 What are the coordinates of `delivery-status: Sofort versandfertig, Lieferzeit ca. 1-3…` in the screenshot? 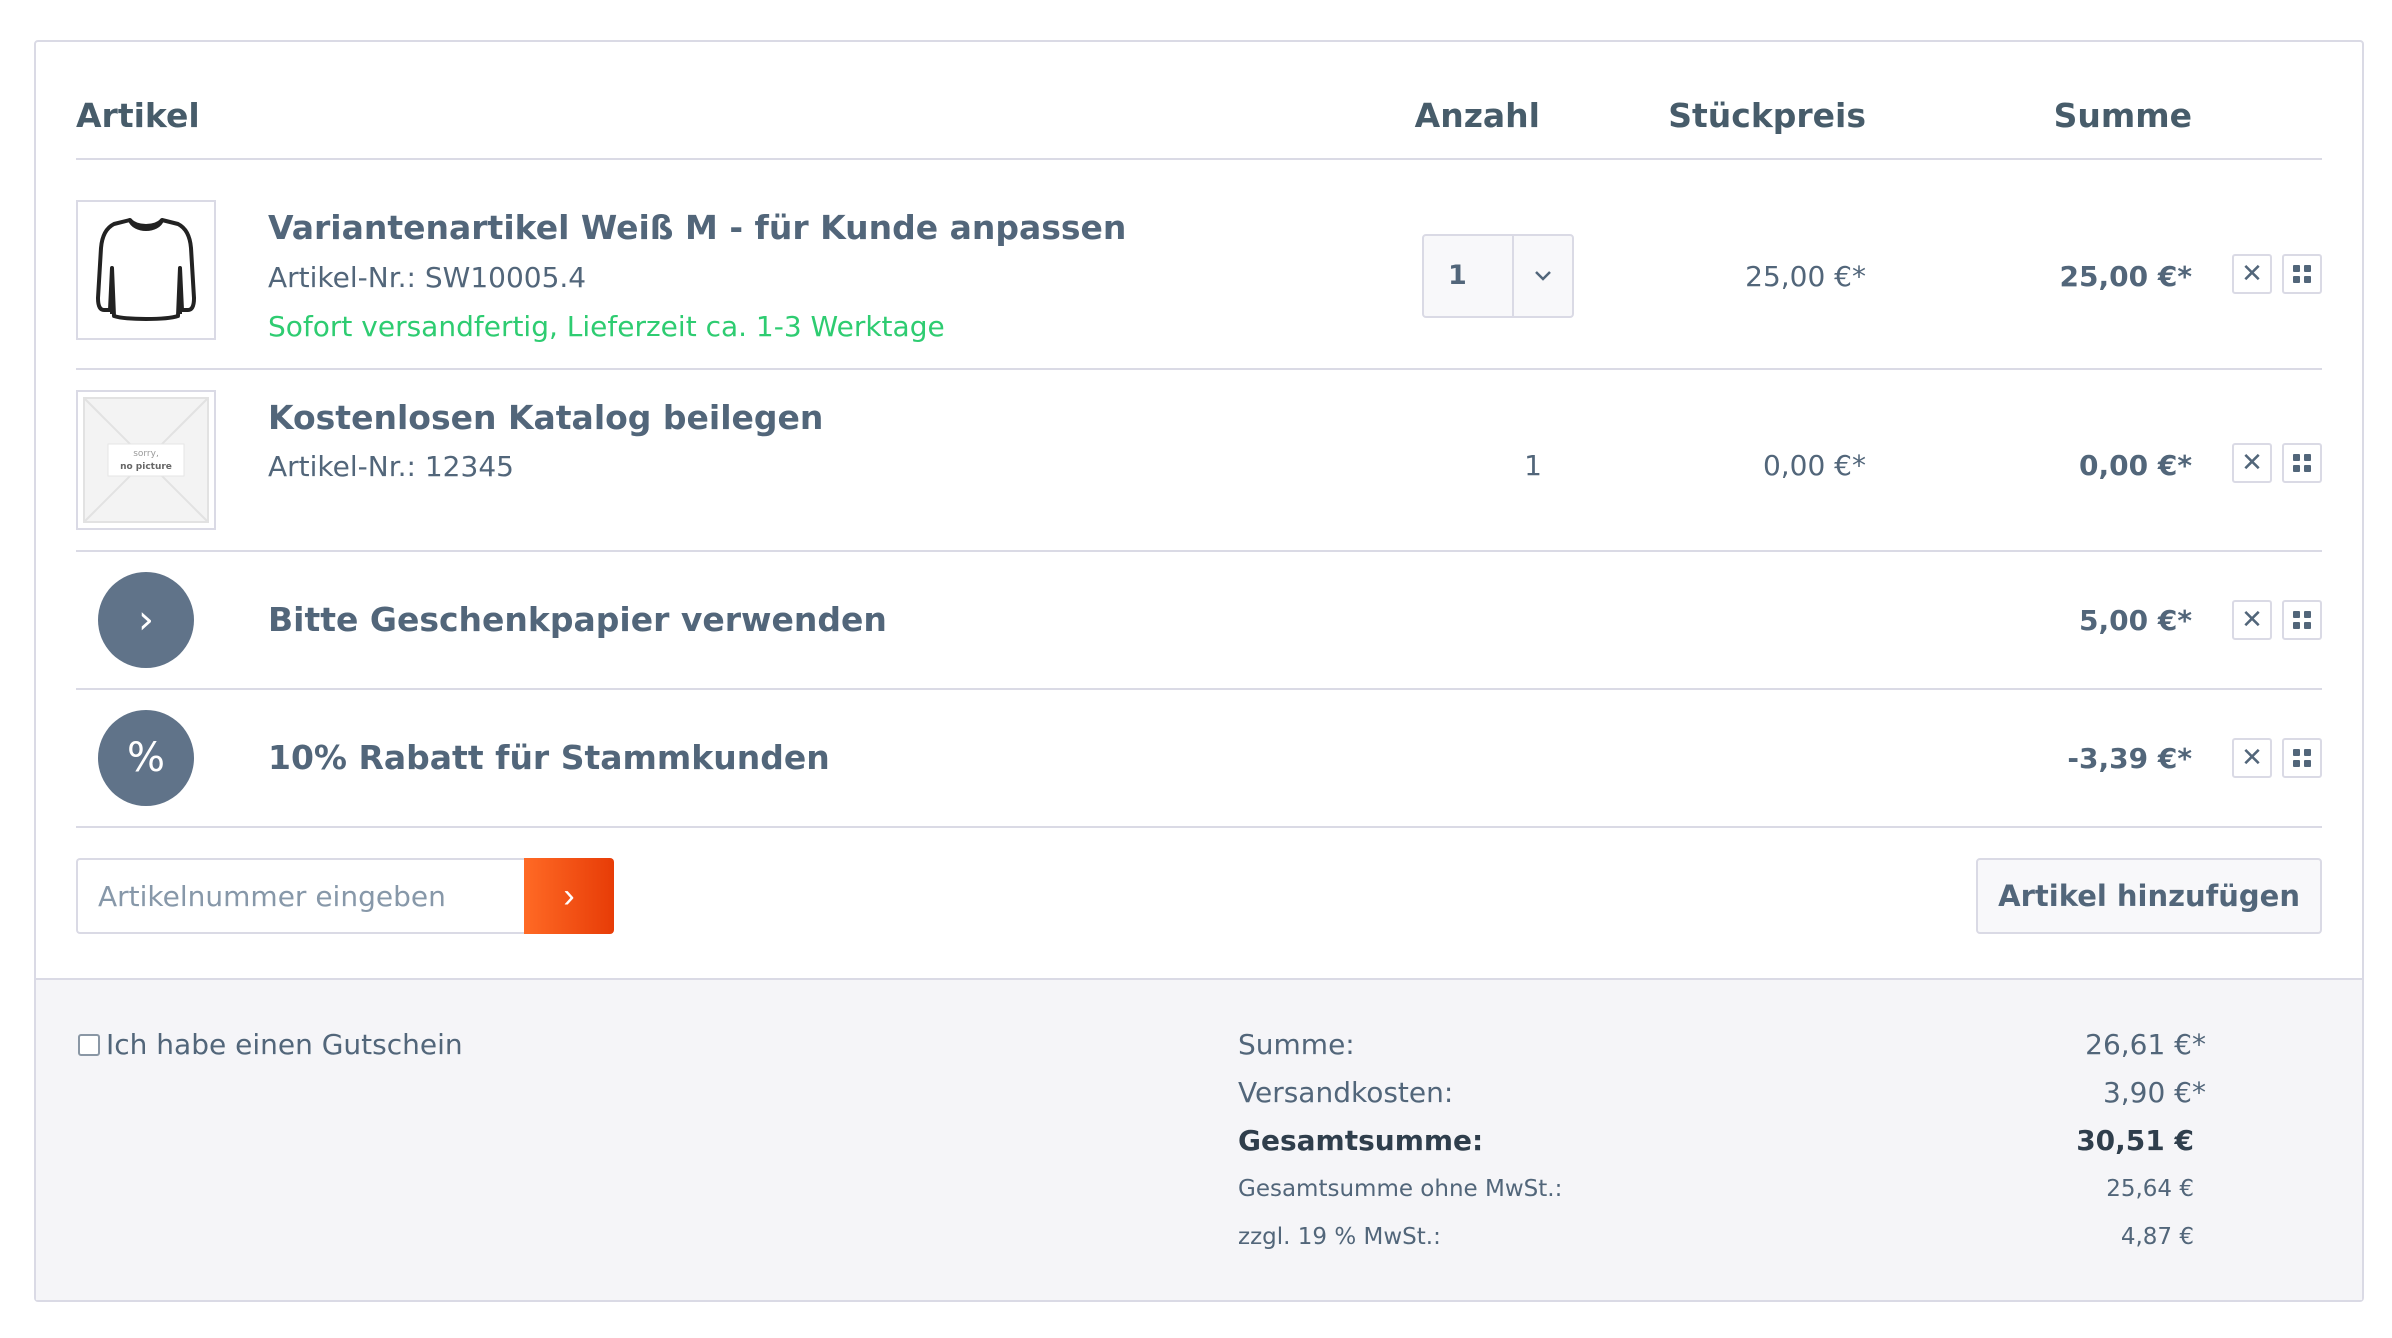 It's located at (606, 326).